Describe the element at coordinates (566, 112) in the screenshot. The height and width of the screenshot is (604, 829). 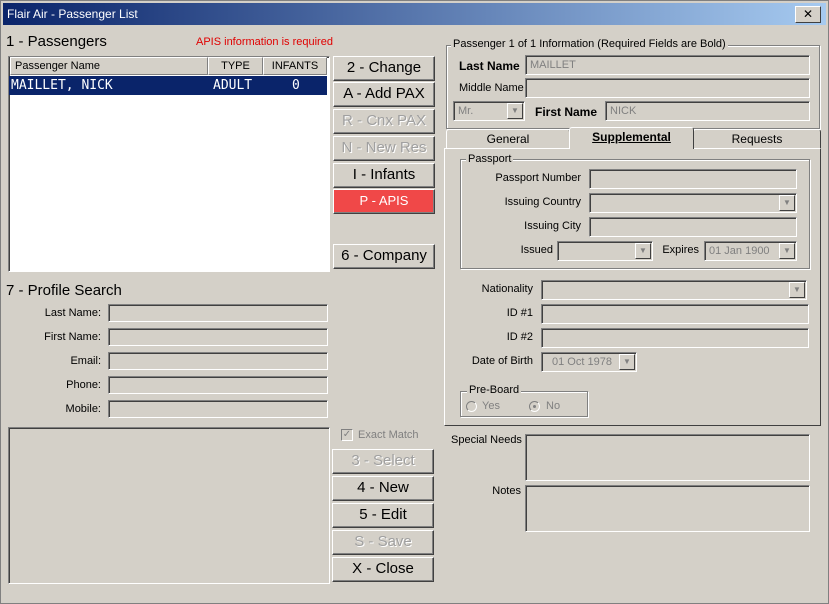
I see `first-name-label: First Name` at that location.